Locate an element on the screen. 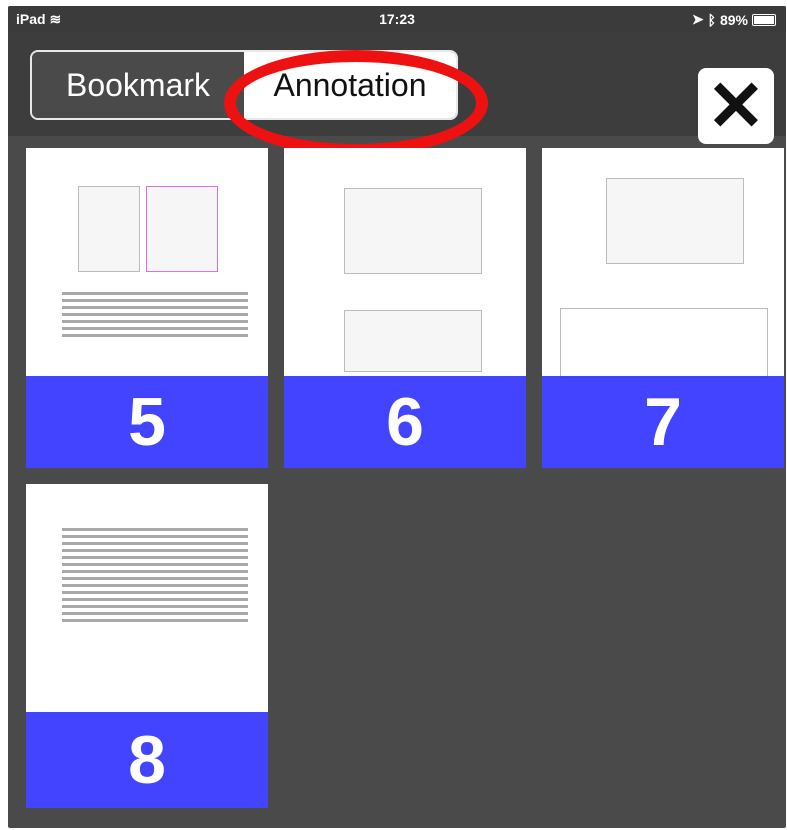 Image resolution: width=787 pixels, height=830 pixels. page-number-band: 8 is located at coordinates (147, 760).